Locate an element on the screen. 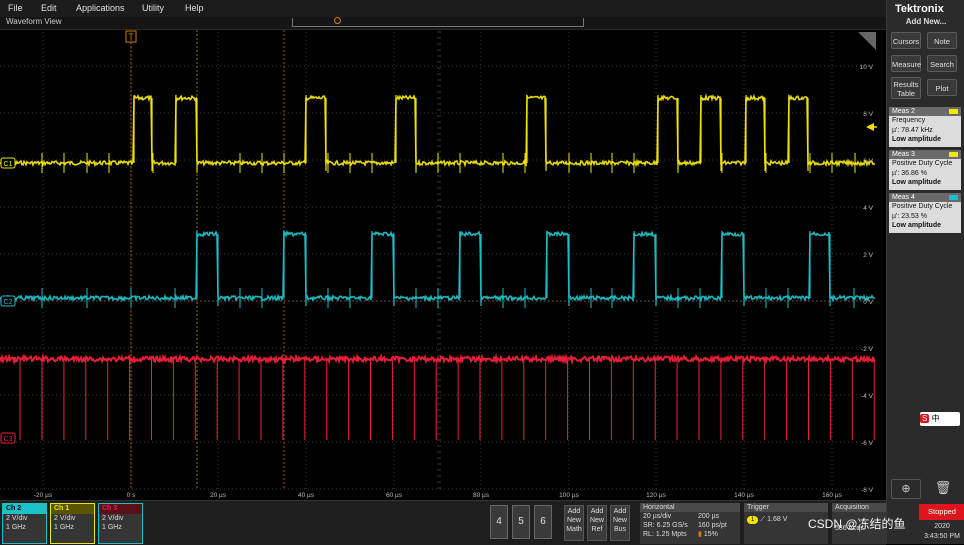 Image resolution: width=964 pixels, height=545 pixels. meas-2-label: Frequency is located at coordinates (909, 120).